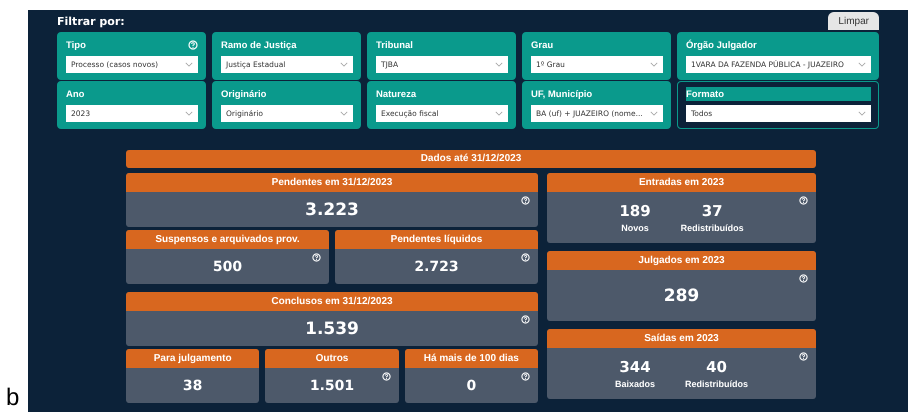 The width and height of the screenshot is (922, 412). What do you see at coordinates (682, 296) in the screenshot?
I see `metric-value: 289` at bounding box center [682, 296].